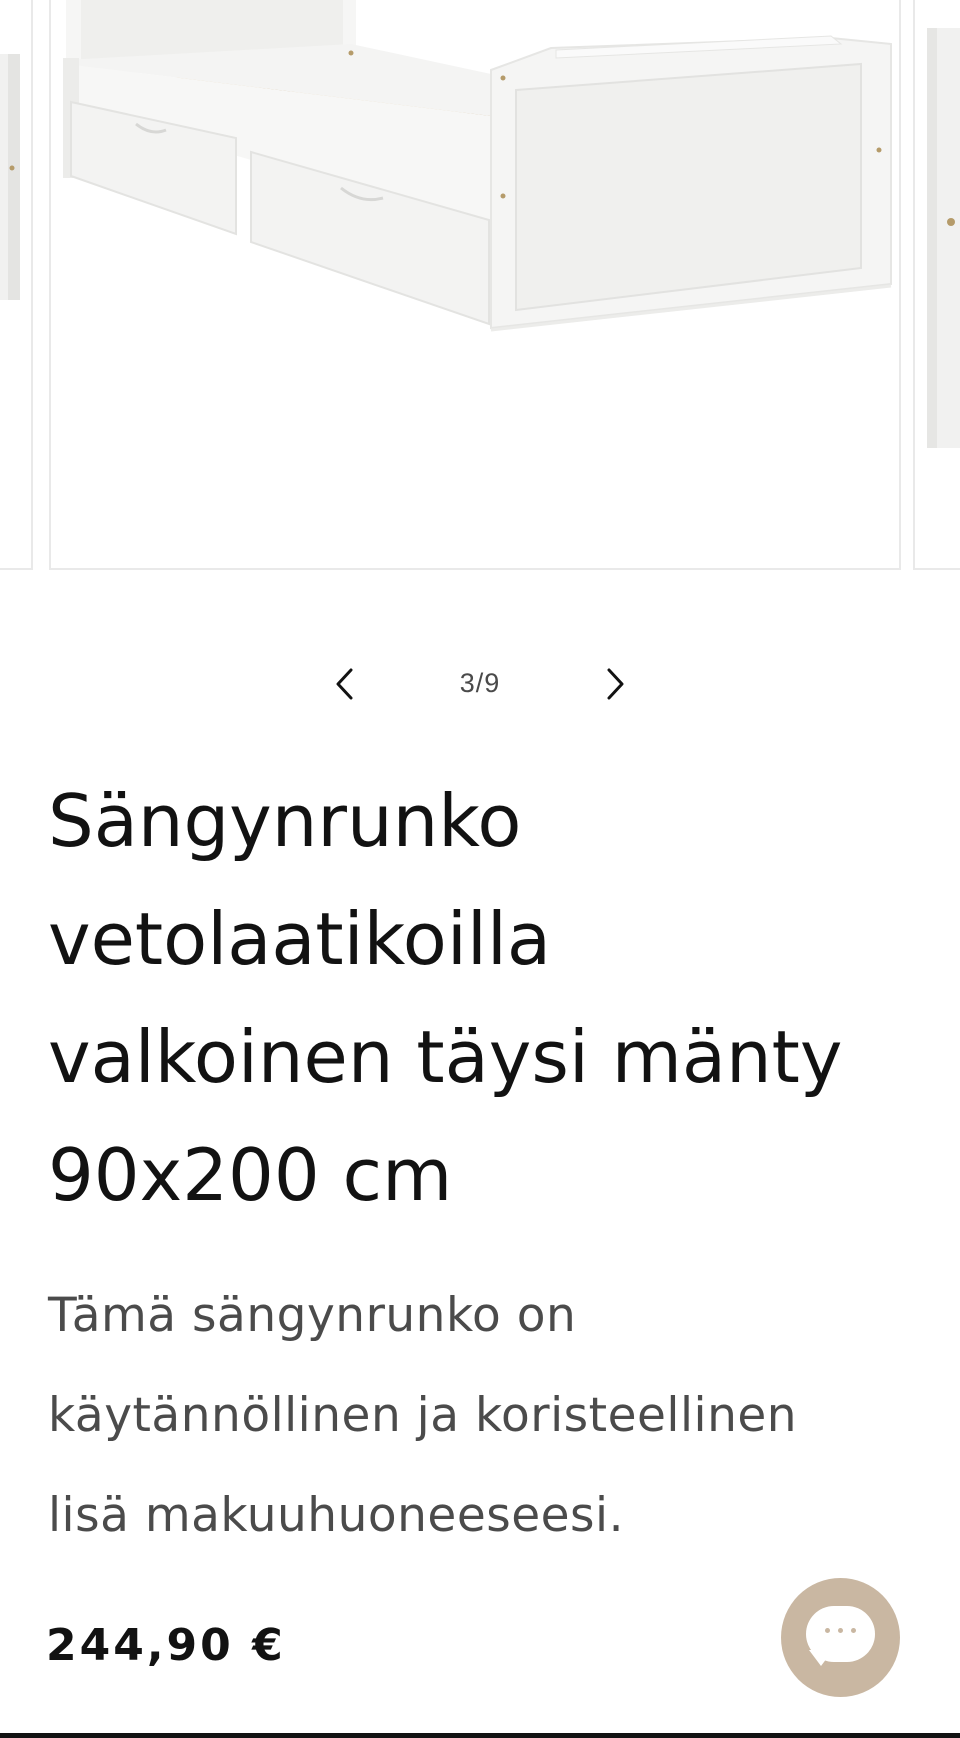  I want to click on bottom-bar, so click(480, 1735).